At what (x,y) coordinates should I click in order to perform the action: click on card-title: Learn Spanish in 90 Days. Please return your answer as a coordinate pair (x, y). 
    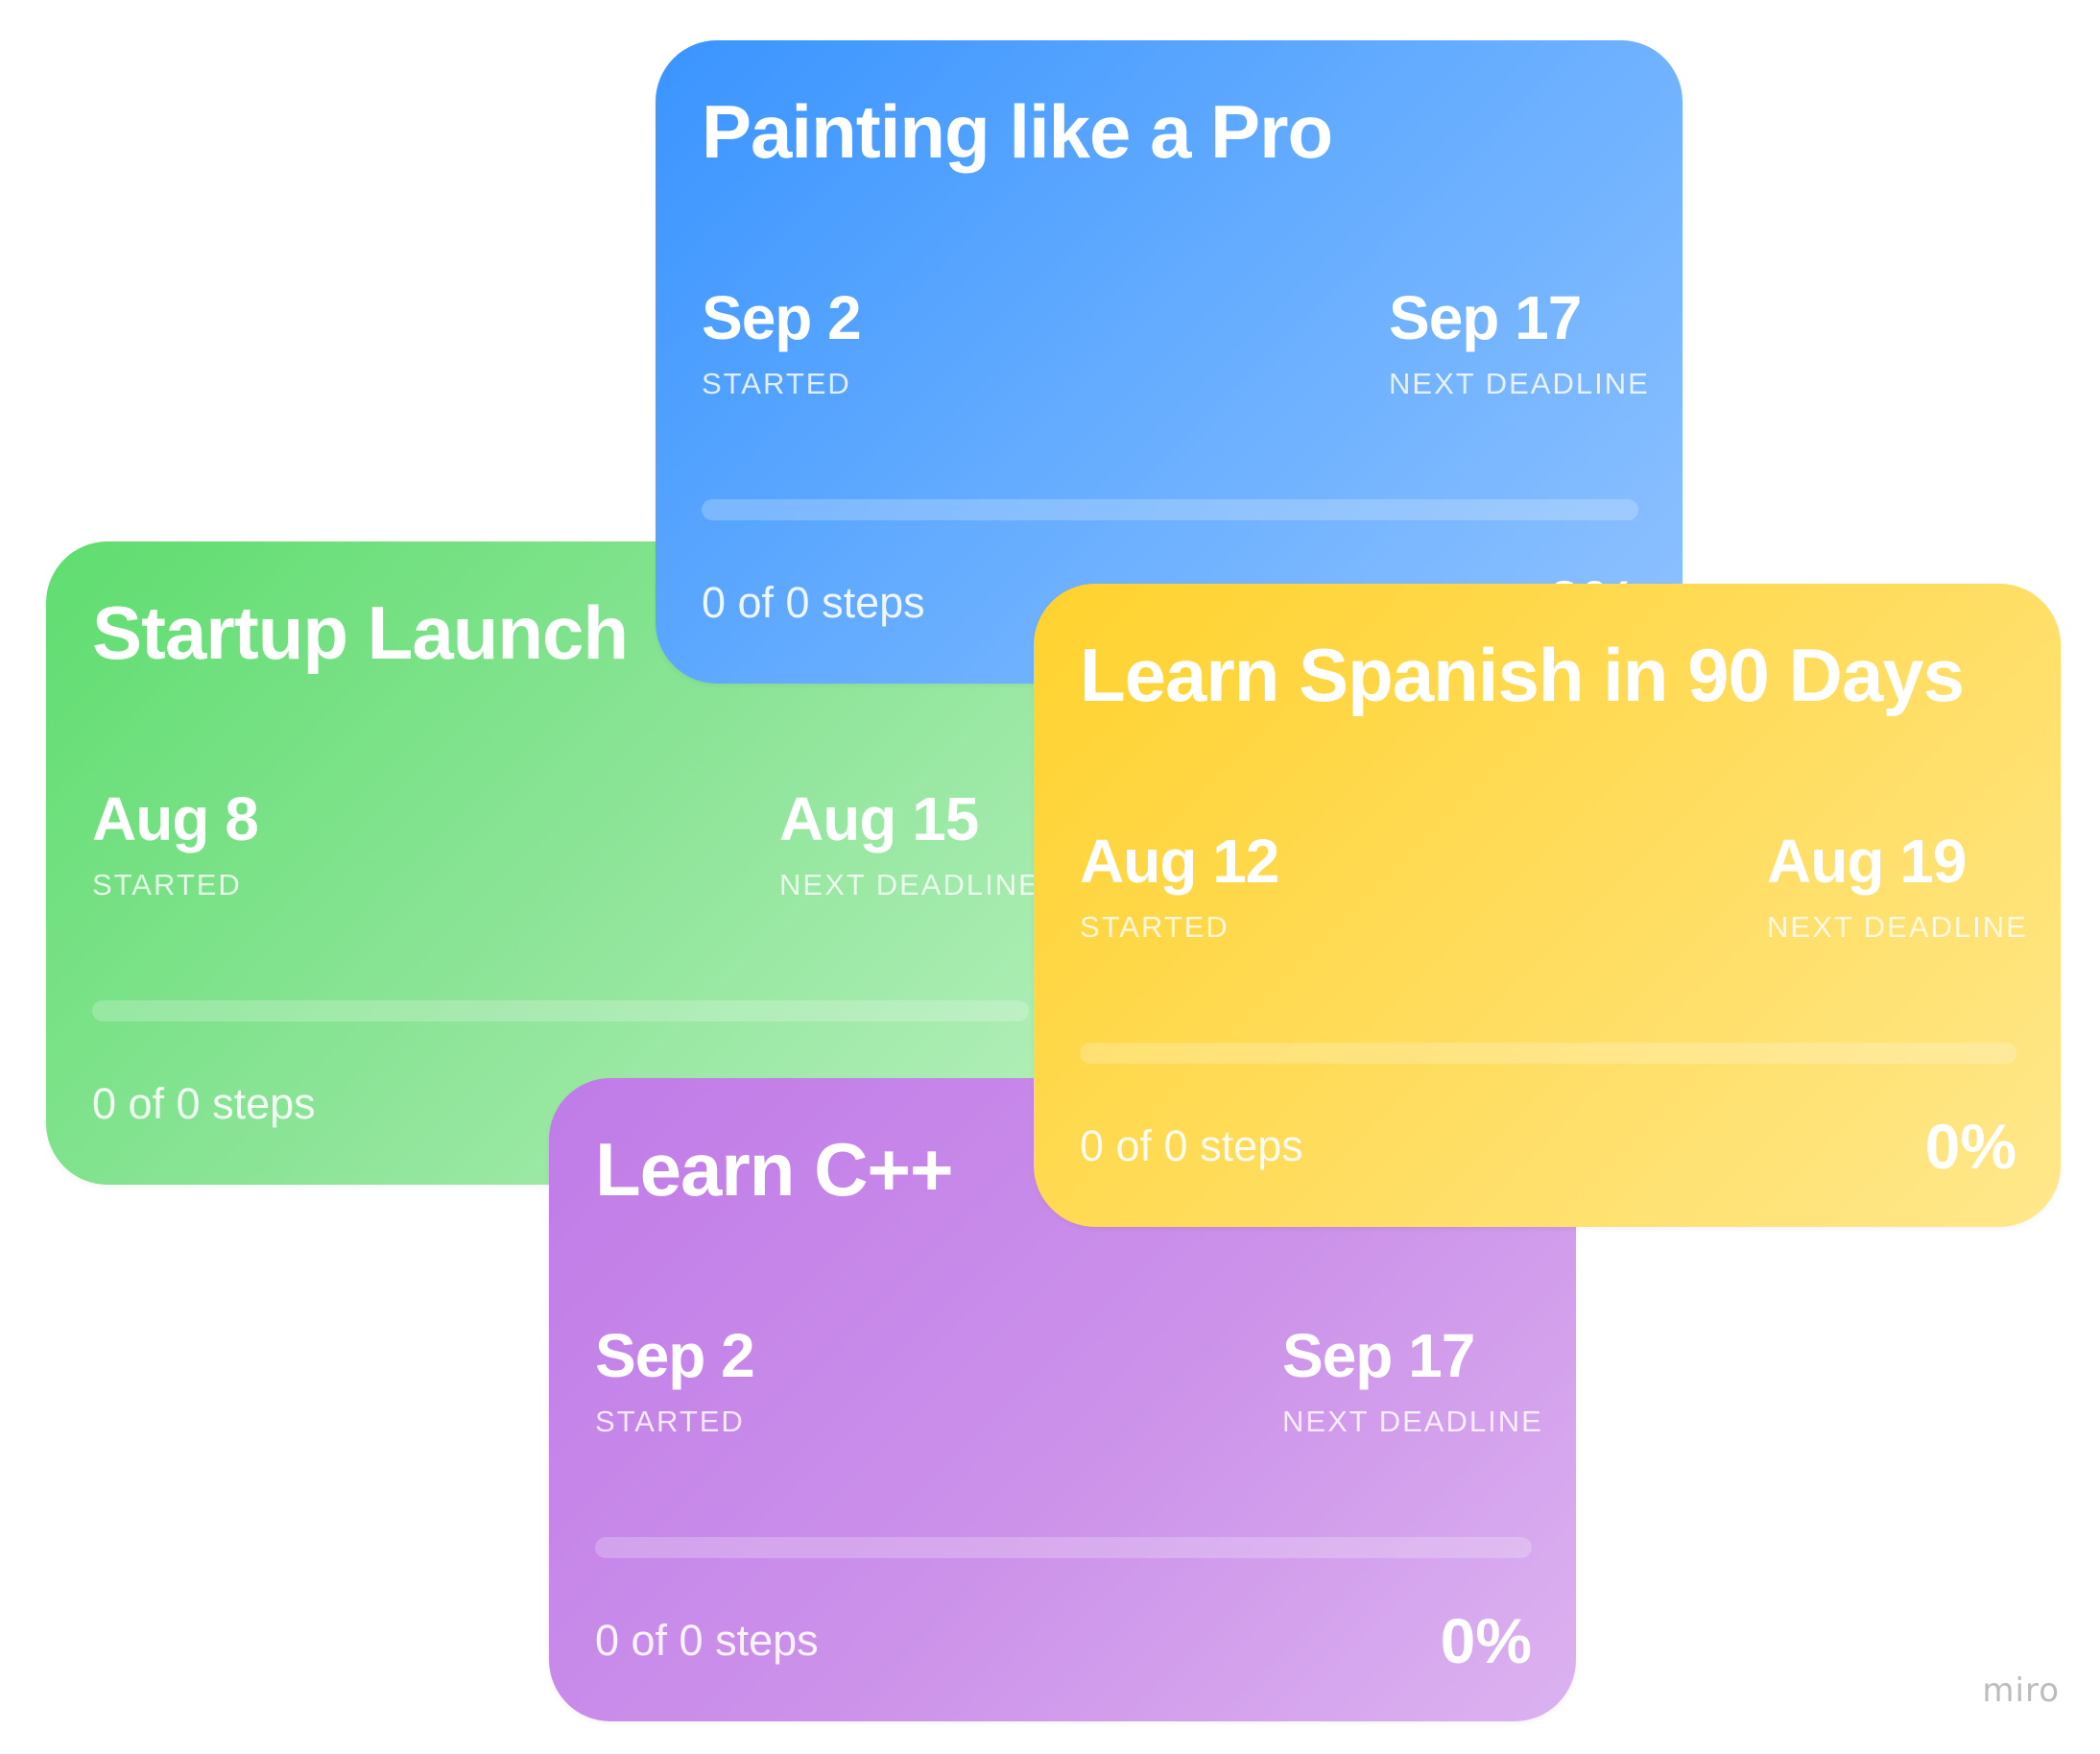
    Looking at the image, I should click on (1522, 675).